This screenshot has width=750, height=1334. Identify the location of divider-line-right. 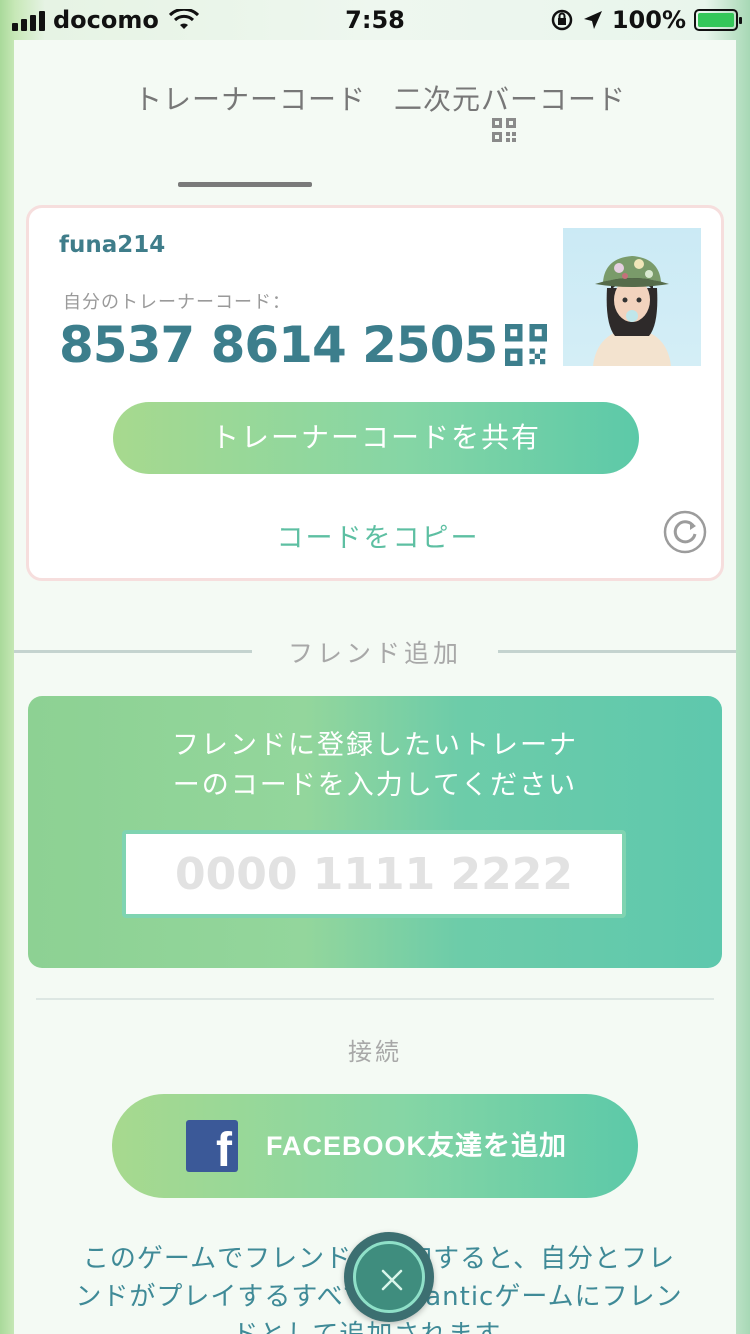
(617, 651).